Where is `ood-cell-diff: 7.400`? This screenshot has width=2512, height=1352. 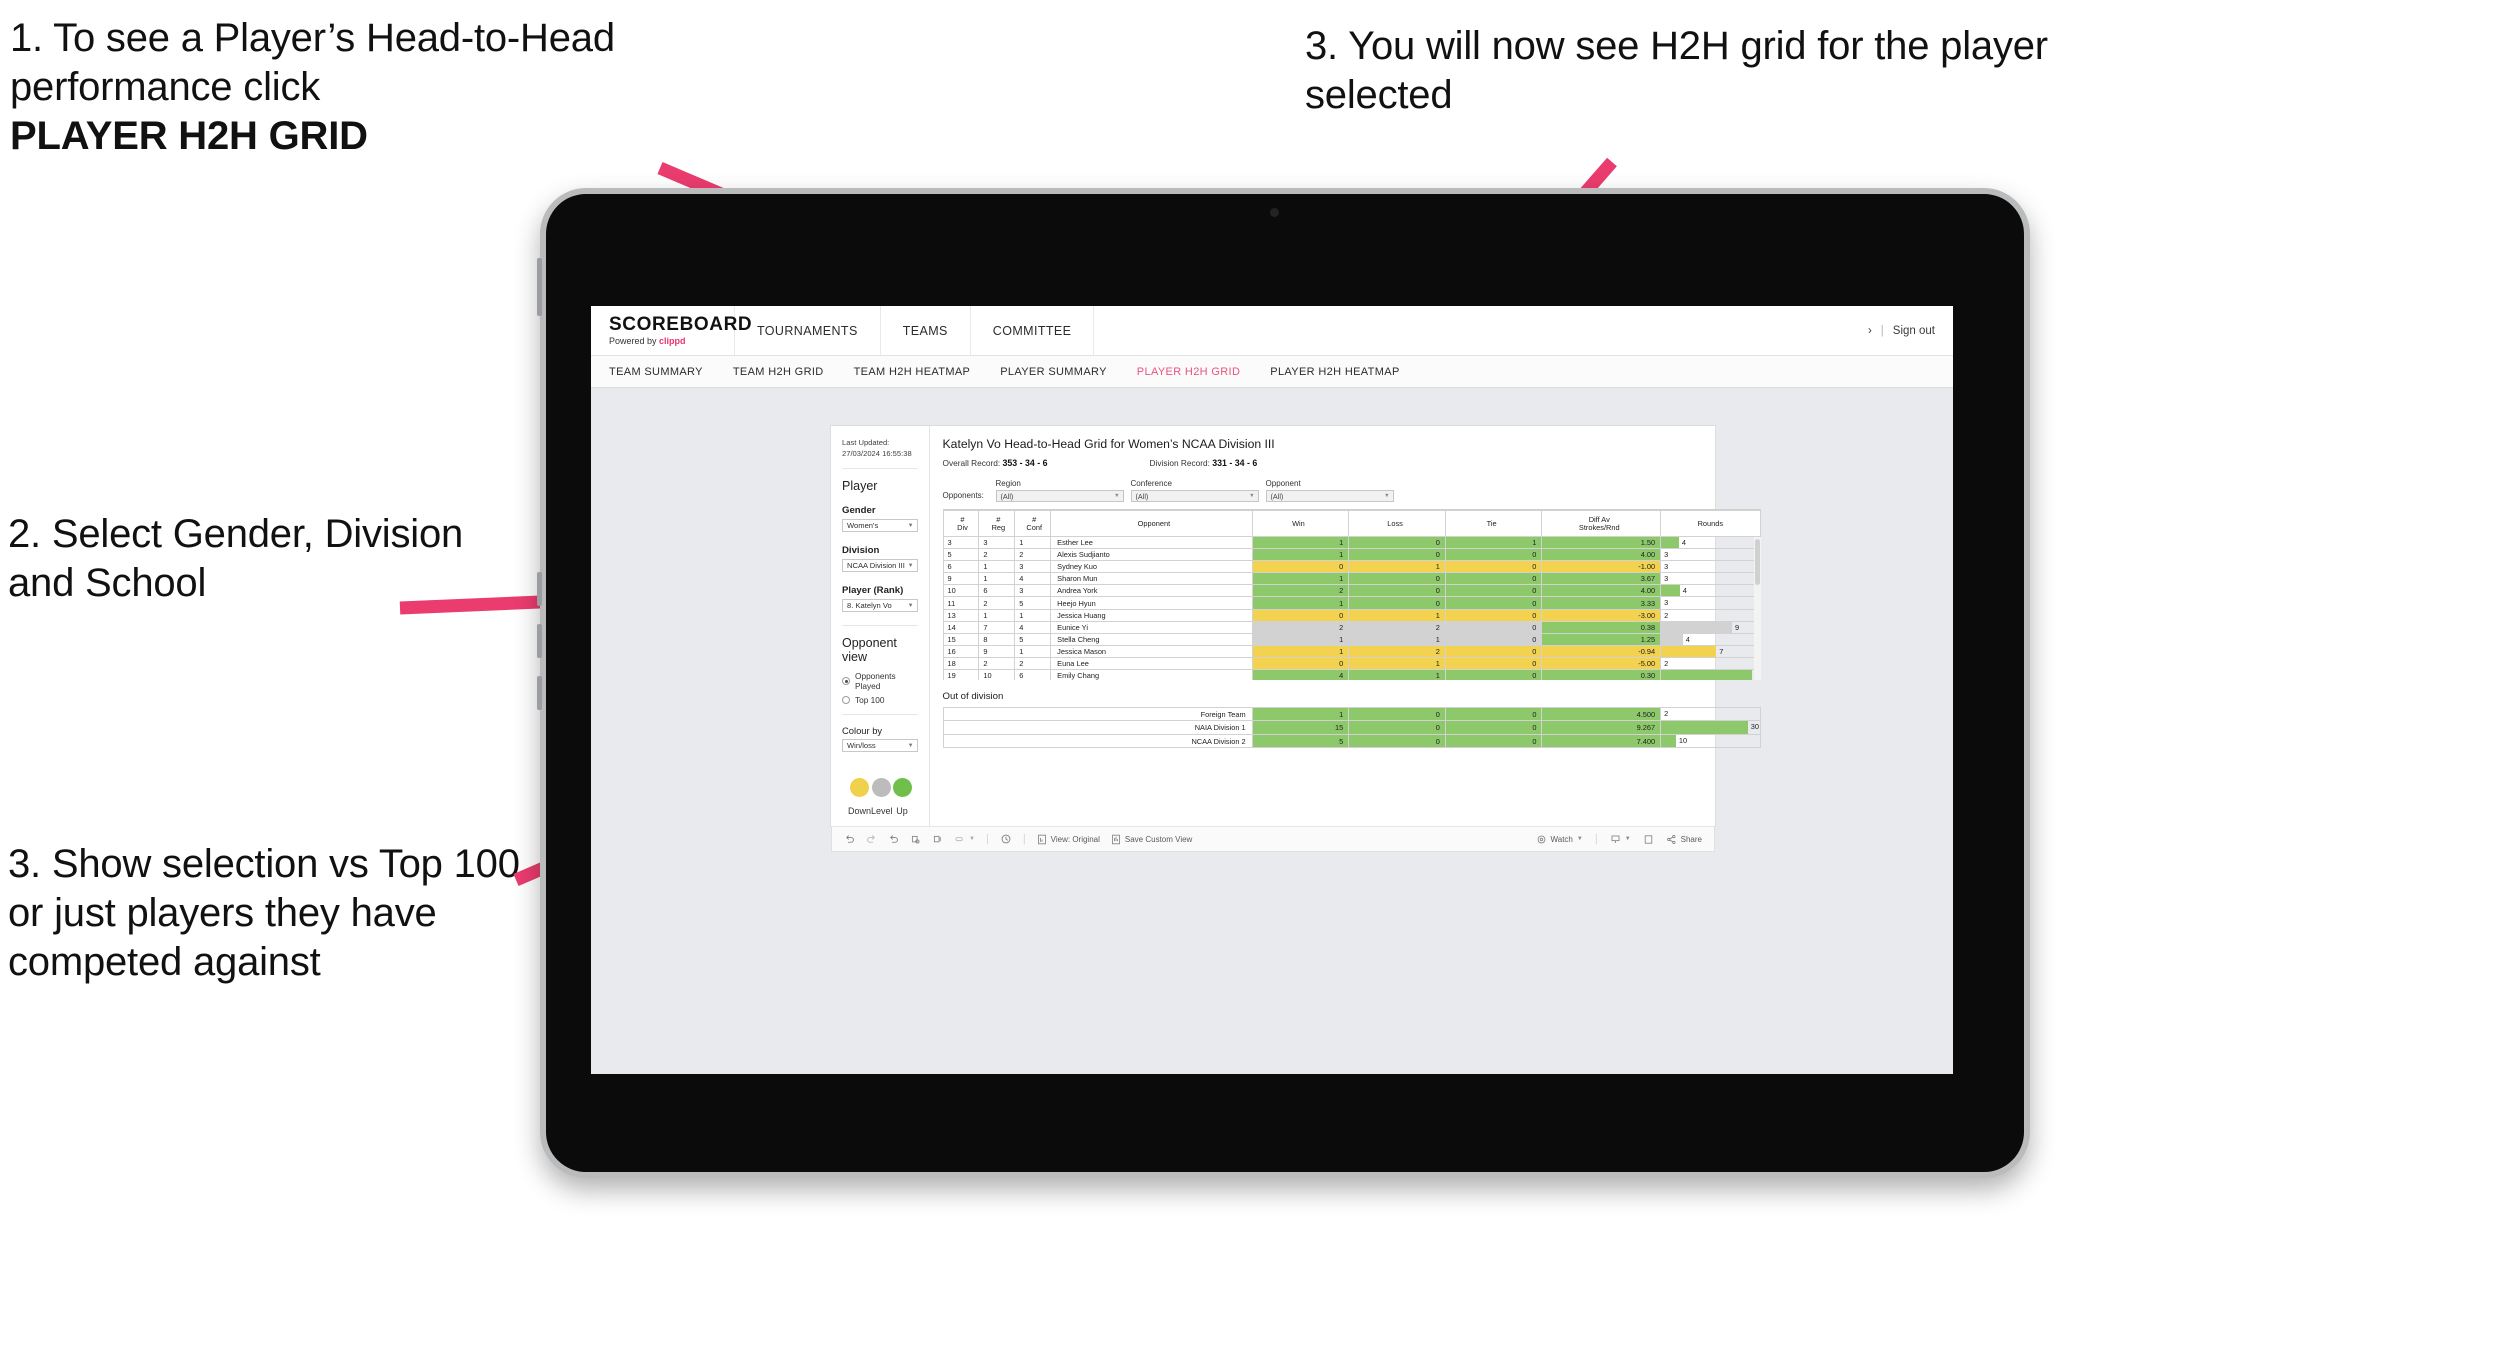 ood-cell-diff: 7.400 is located at coordinates (1601, 741).